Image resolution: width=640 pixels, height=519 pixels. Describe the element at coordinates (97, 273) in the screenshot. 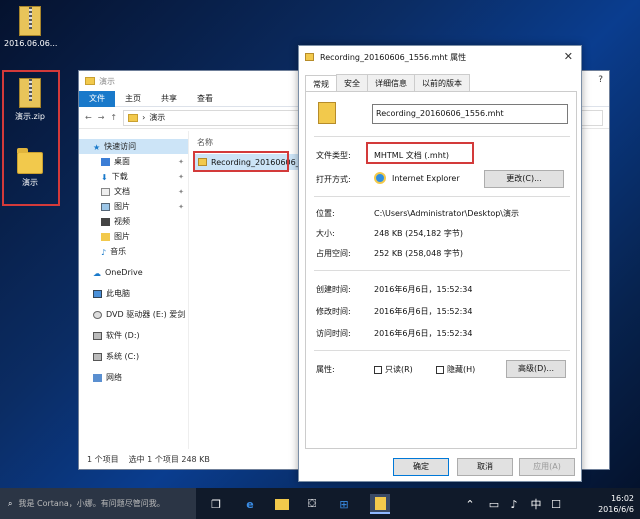

I see `cloud-icon: ☁` at that location.